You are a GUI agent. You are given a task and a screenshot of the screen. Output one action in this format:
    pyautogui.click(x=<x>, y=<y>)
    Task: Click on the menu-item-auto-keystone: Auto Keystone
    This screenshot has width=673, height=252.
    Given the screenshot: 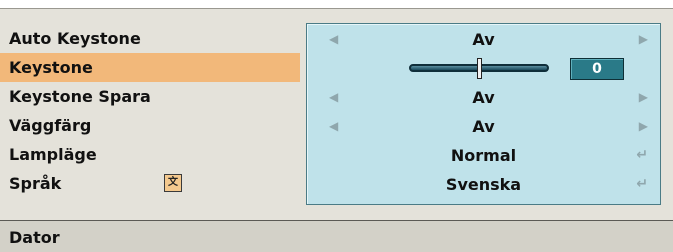 What is the action you would take?
    pyautogui.click(x=150, y=38)
    